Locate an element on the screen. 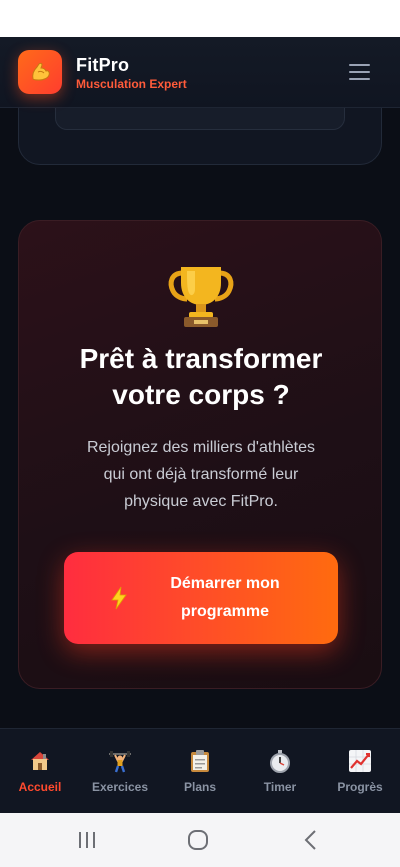  app-header: FitPro Musculation Expert is located at coordinates (200, 72).